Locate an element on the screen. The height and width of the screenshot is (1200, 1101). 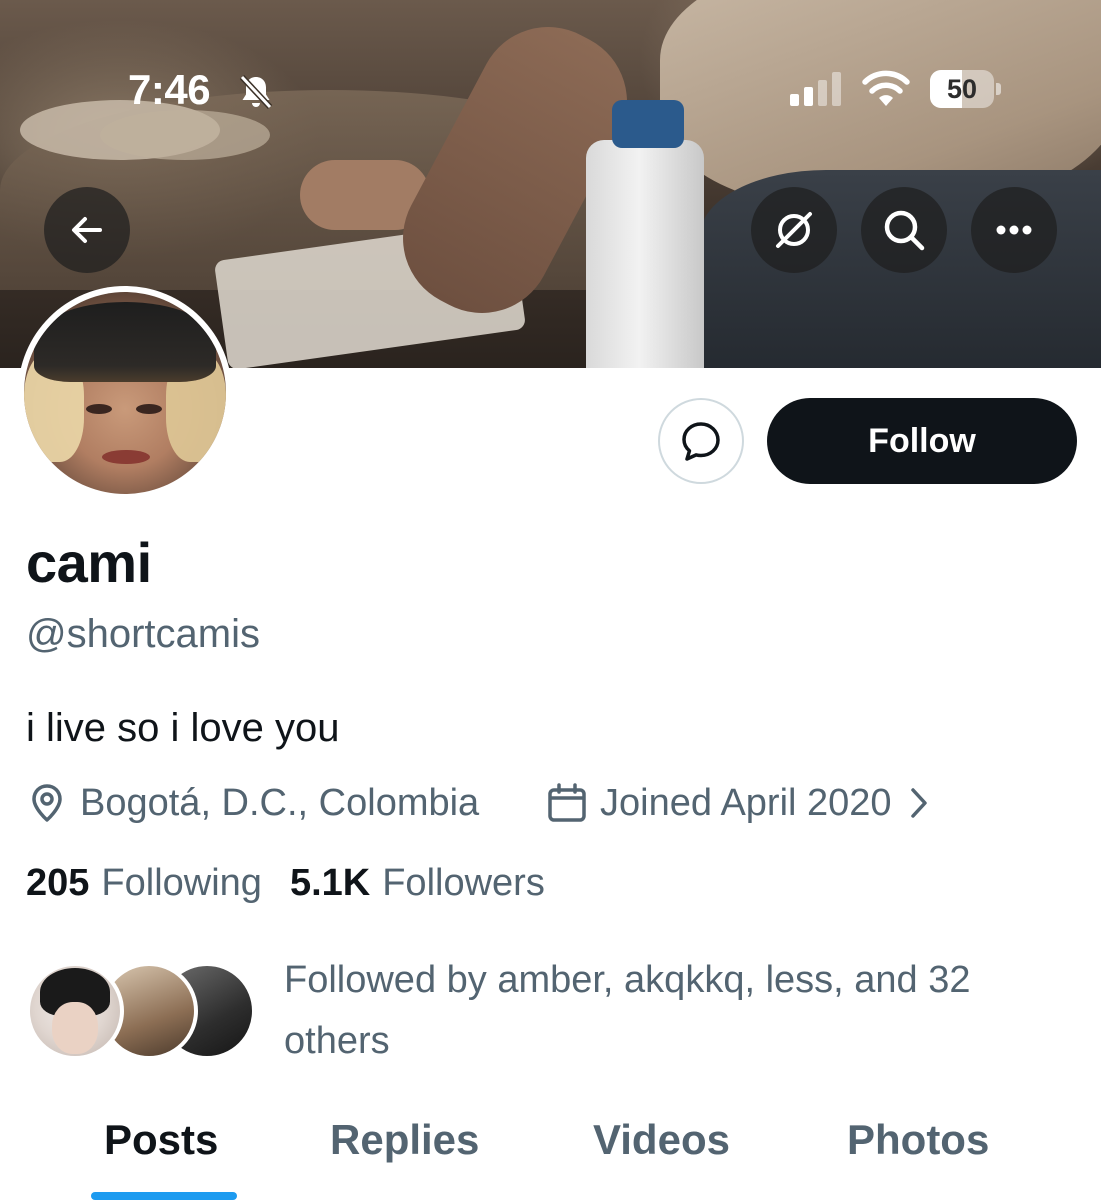
arrow-left-icon is located at coordinates (87, 230).